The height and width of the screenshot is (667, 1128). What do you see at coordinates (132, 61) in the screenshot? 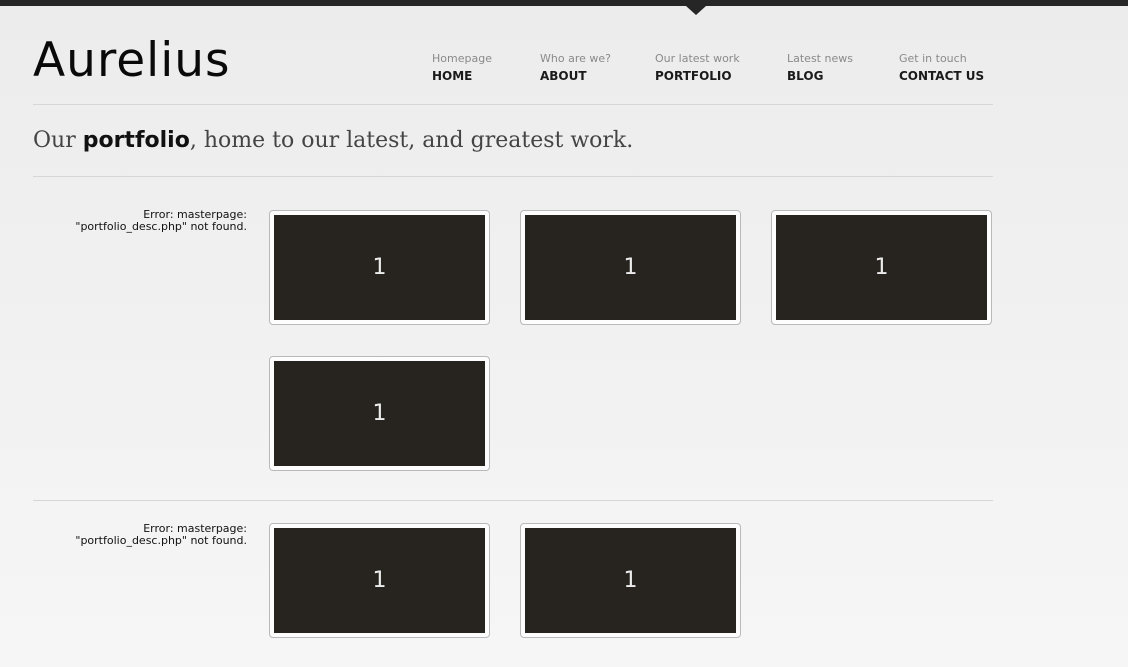
I see `site-logo: Aurelius` at bounding box center [132, 61].